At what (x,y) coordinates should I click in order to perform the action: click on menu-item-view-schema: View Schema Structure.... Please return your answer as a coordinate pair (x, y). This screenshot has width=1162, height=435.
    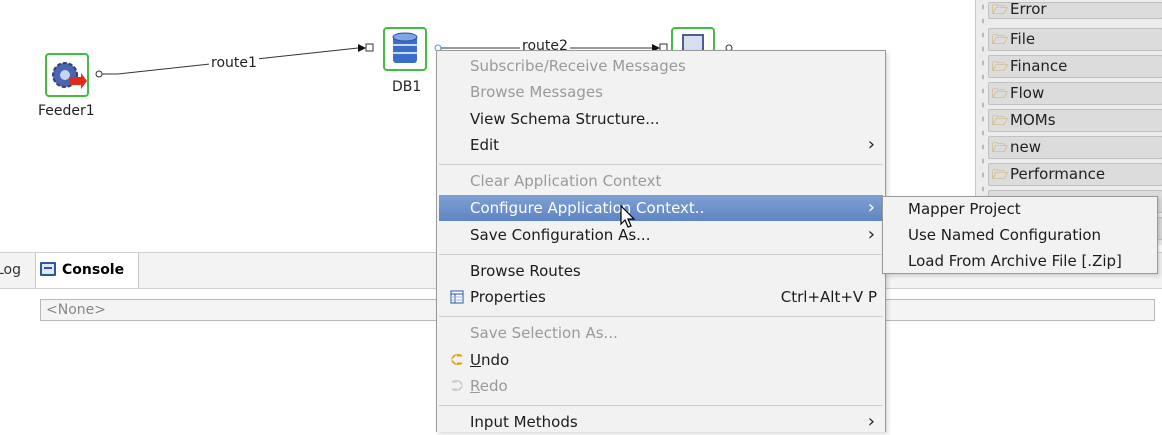
    Looking at the image, I should click on (661, 119).